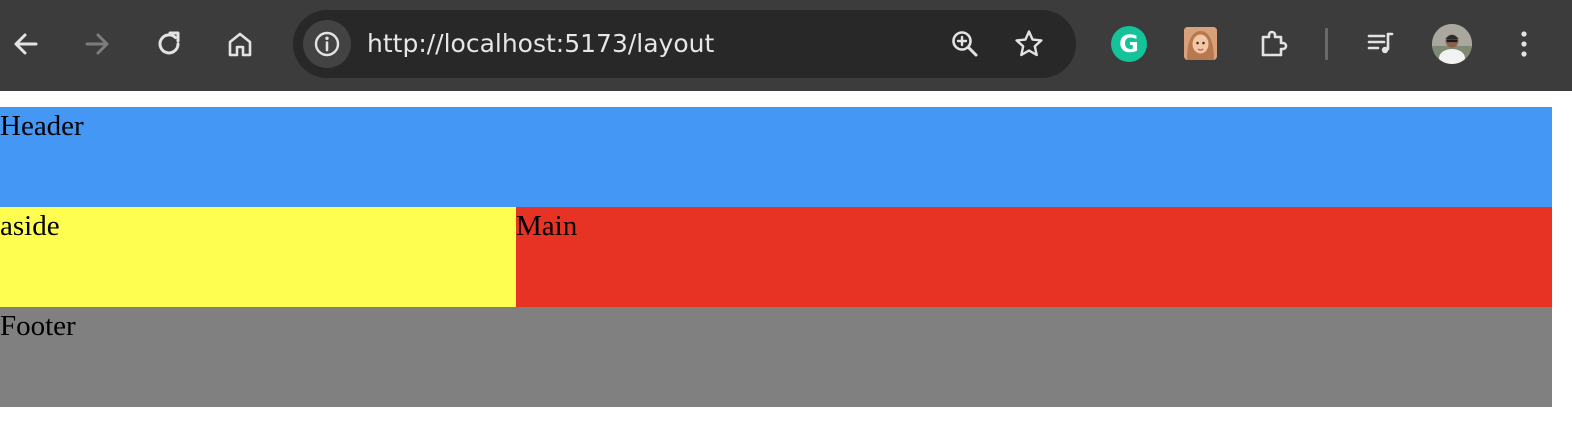 The width and height of the screenshot is (1572, 434). I want to click on grammarly-extension-button: G, so click(1129, 44).